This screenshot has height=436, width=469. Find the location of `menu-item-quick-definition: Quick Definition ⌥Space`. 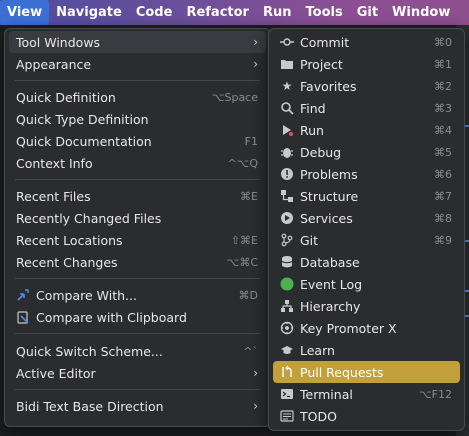

menu-item-quick-definition: Quick Definition ⌥Space is located at coordinates (137, 97).